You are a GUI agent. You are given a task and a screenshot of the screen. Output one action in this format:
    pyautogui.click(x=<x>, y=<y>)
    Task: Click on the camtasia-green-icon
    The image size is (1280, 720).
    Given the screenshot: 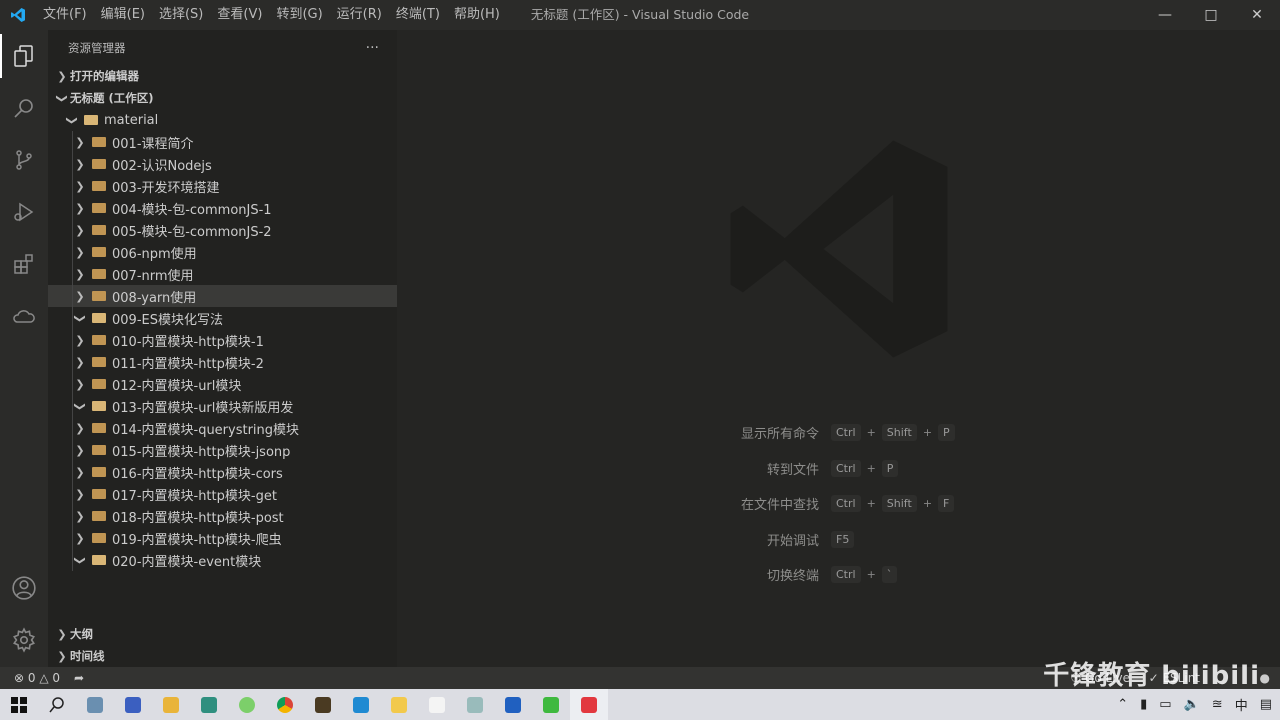 What is the action you would take?
    pyautogui.click(x=551, y=704)
    